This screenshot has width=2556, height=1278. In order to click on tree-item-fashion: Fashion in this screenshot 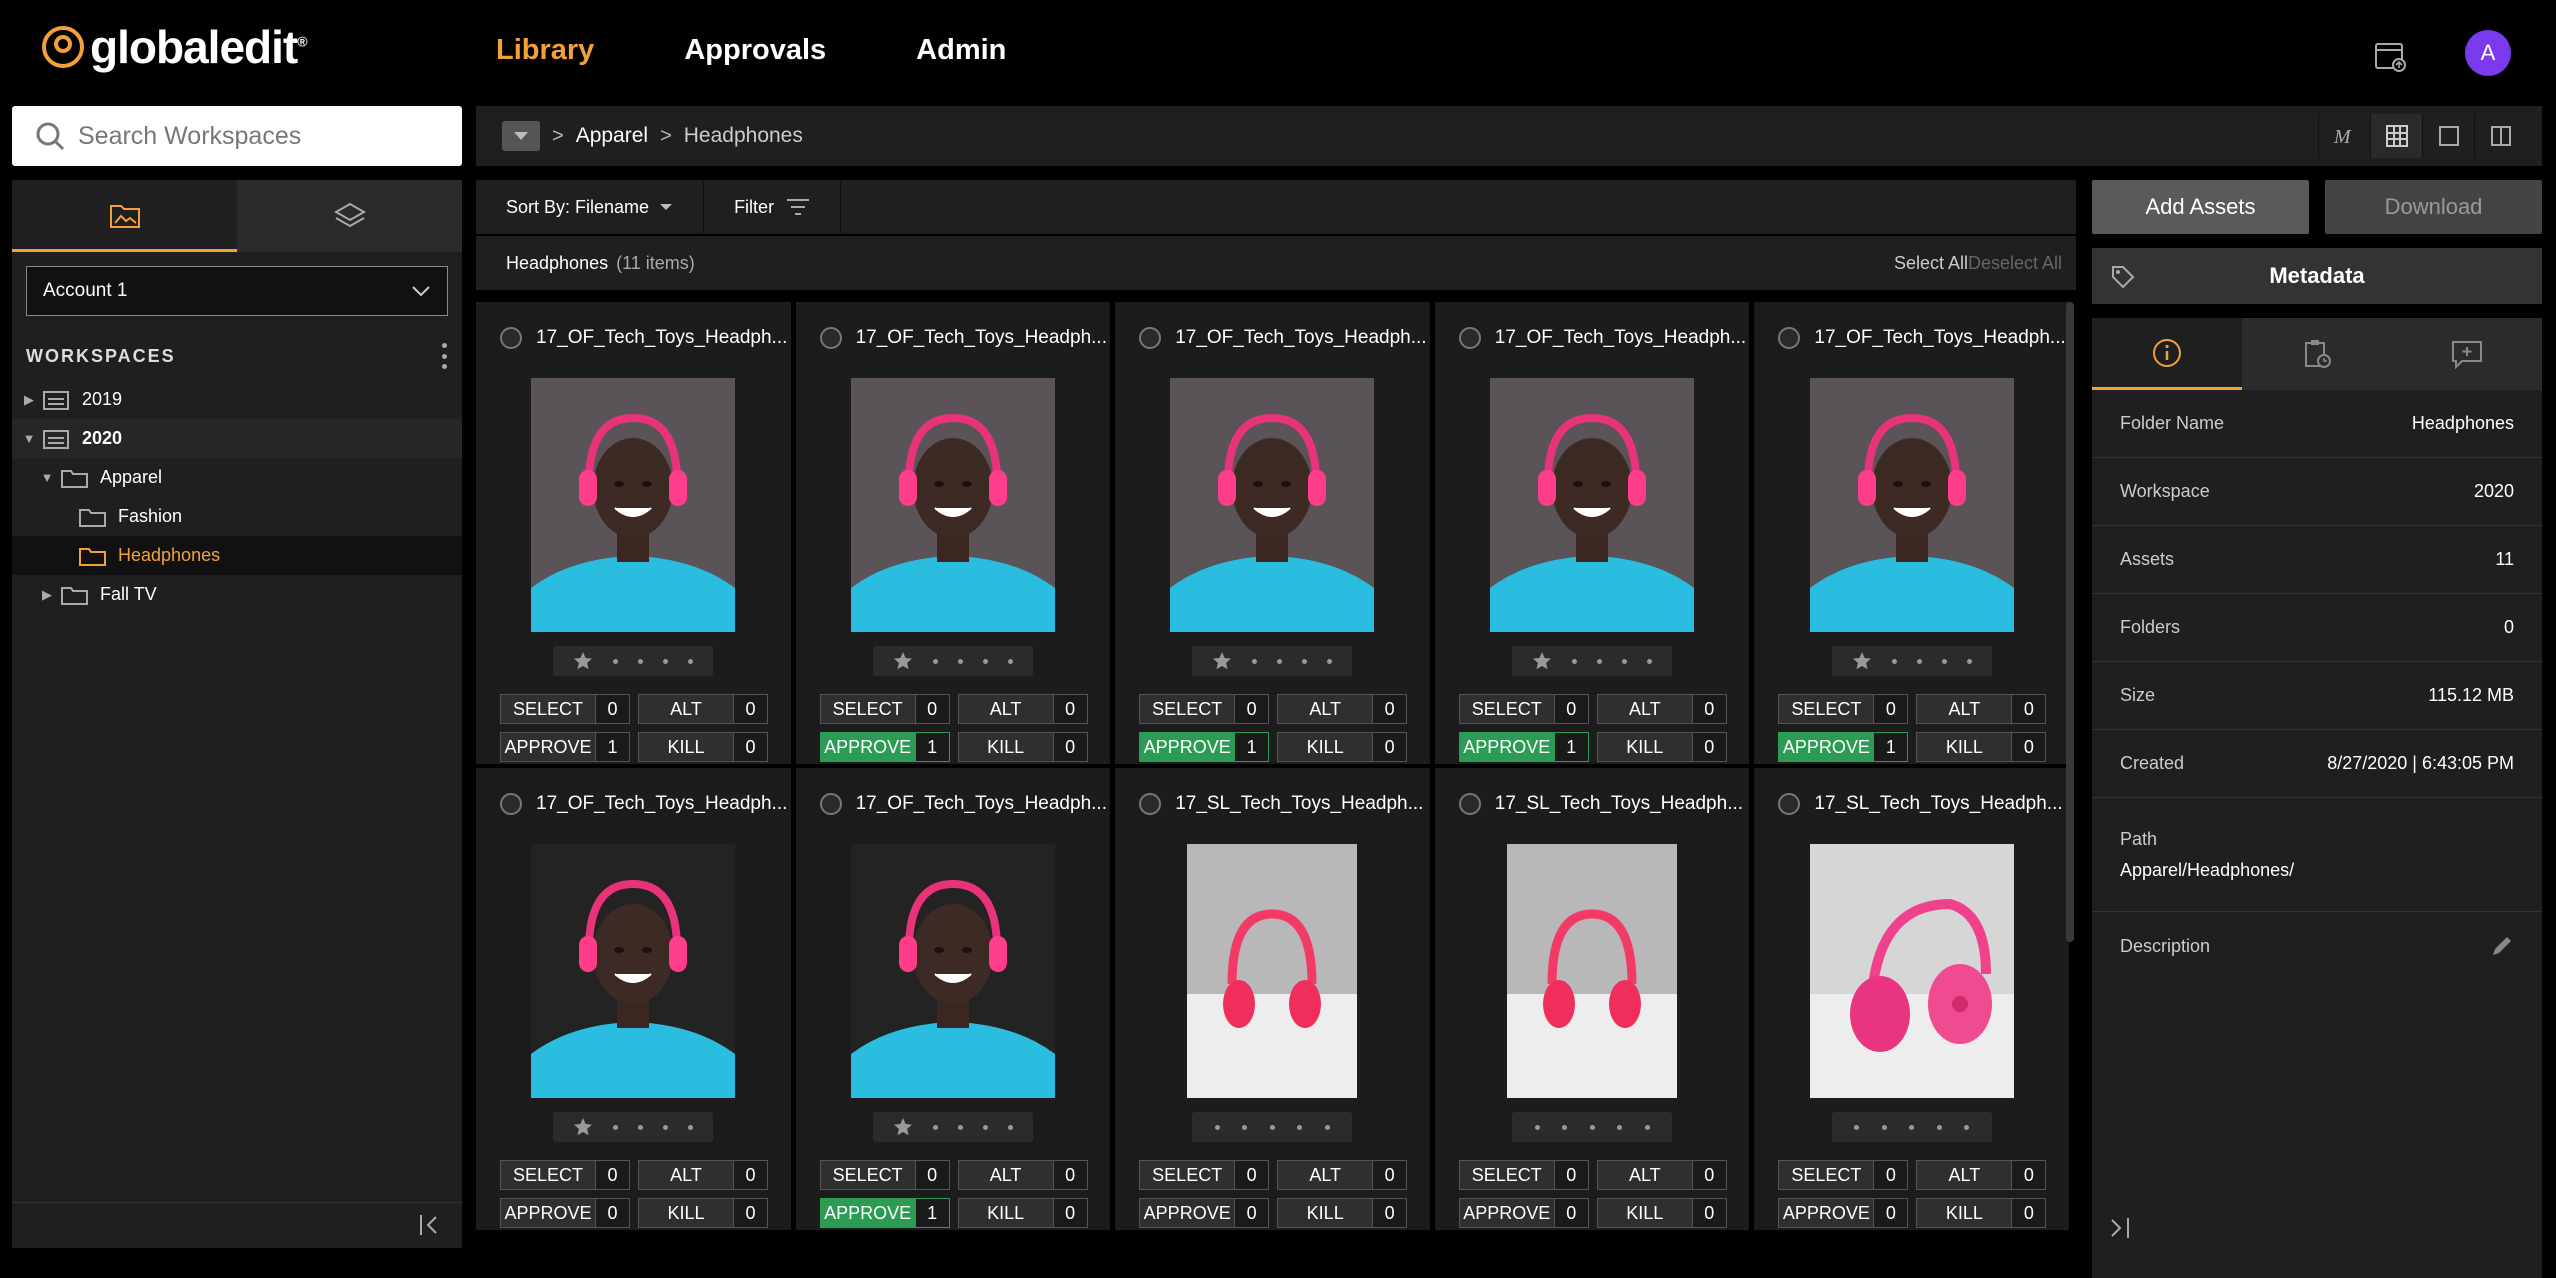, I will do `click(237, 516)`.